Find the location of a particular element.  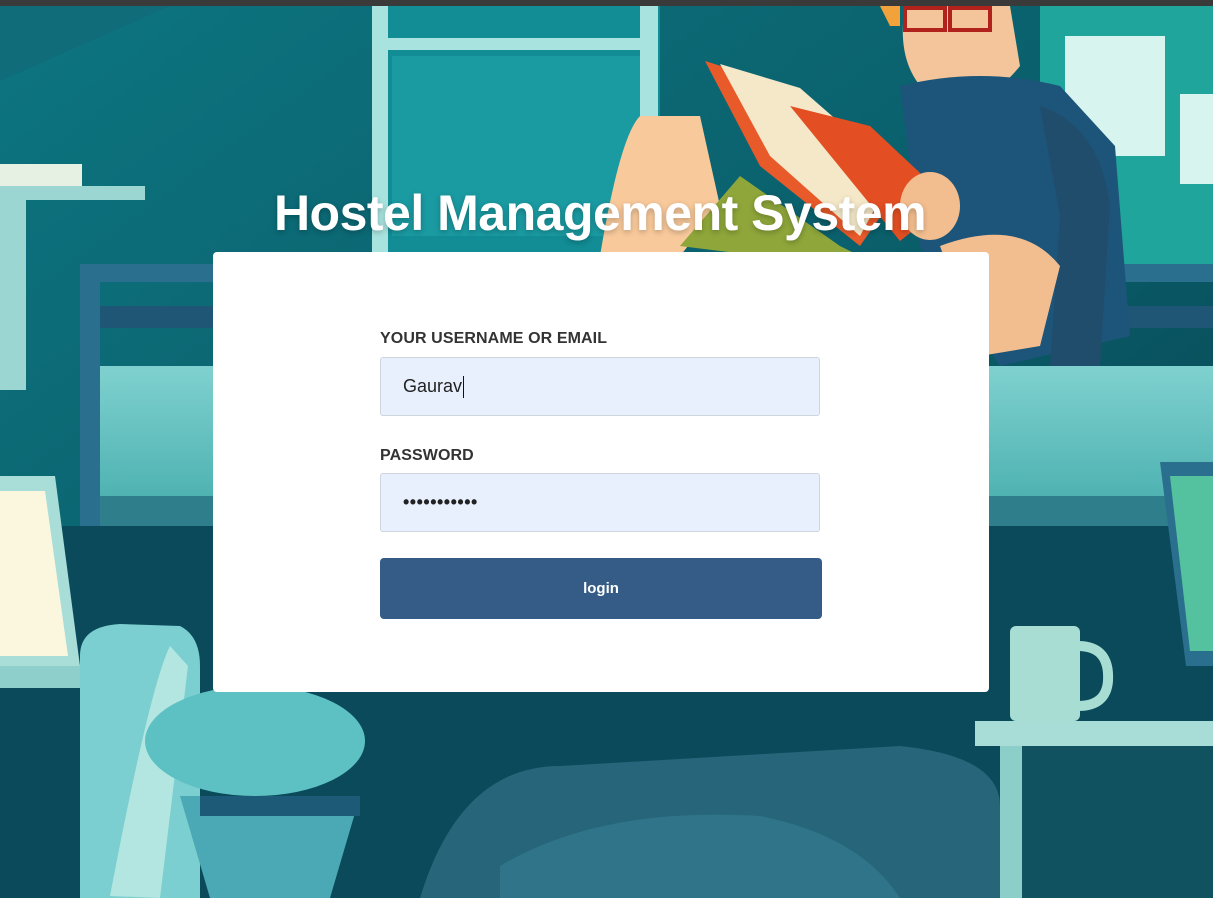

text-caret is located at coordinates (464, 386).